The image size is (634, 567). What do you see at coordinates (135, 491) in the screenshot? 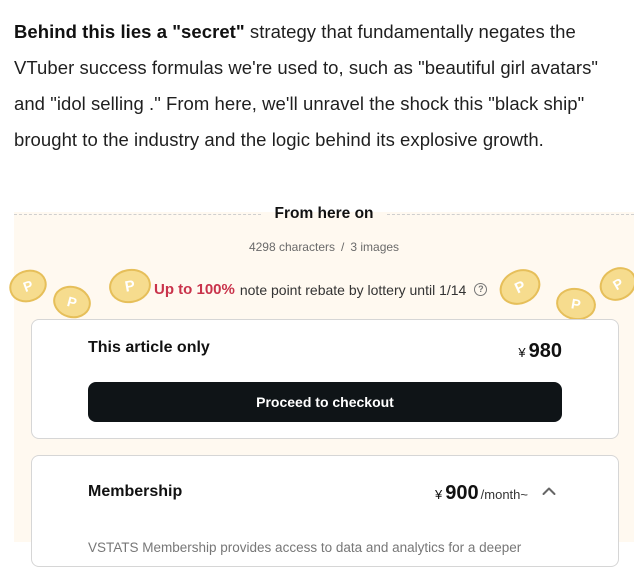
I see `membership-title: Membership` at bounding box center [135, 491].